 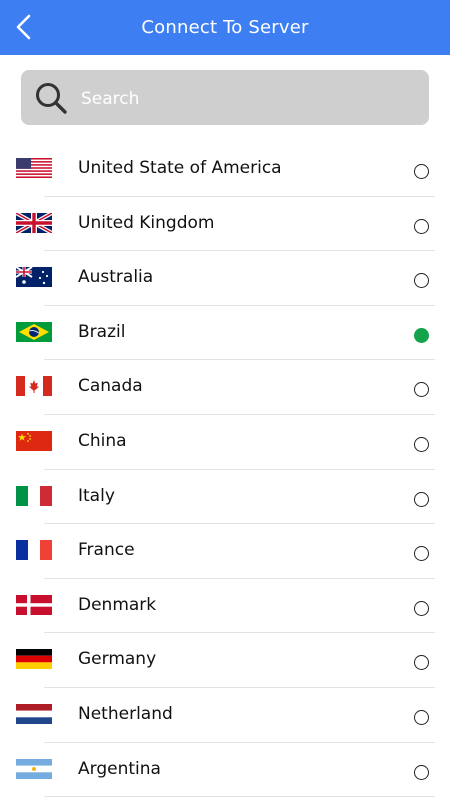 I want to click on server-item-uk: United Kingdom, so click(x=225, y=224).